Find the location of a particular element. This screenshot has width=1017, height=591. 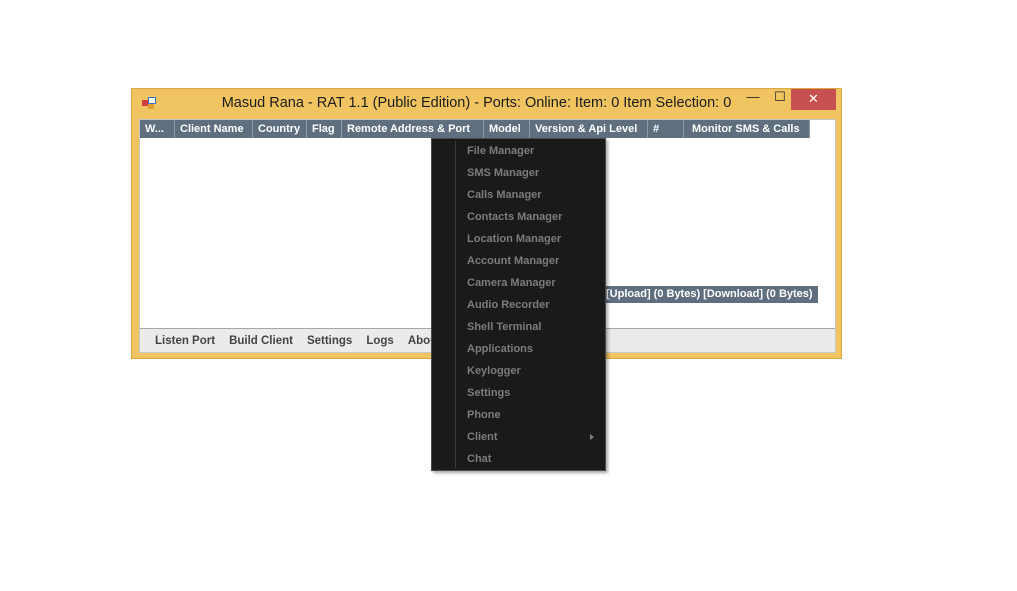

menu-item-sms-manager: SMS Manager is located at coordinates (518, 173).